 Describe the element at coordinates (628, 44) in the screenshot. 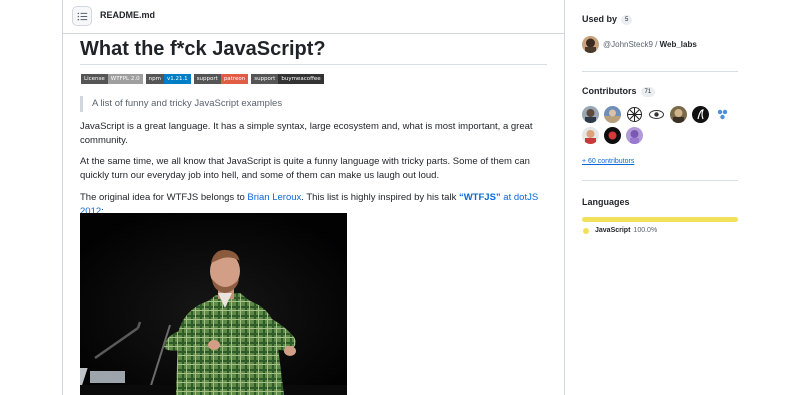

I see `used-by-user: @JohnSteck9` at that location.